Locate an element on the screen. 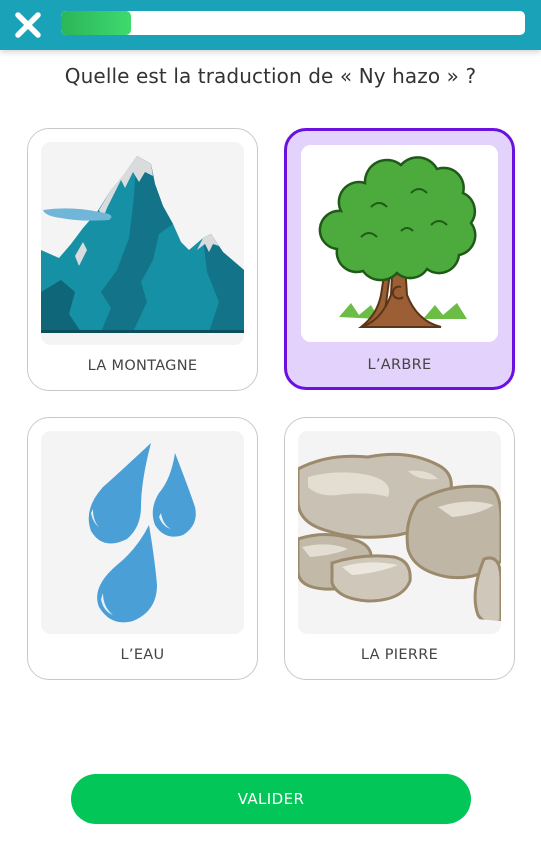 The width and height of the screenshot is (541, 866). close-icon is located at coordinates (28, 25).